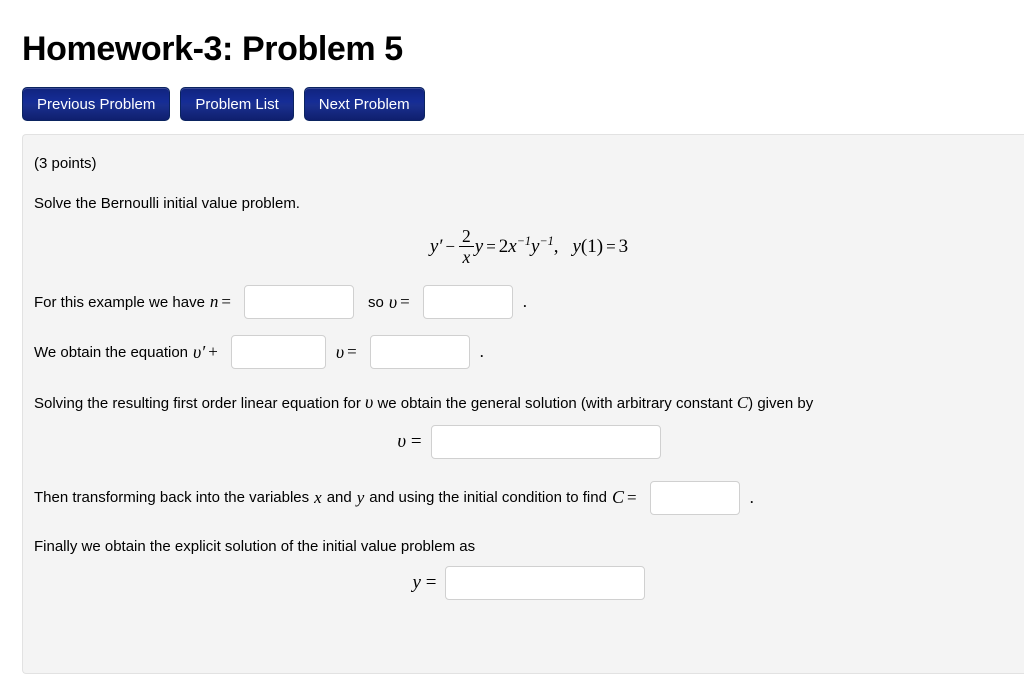 This screenshot has height=691, width=1024. What do you see at coordinates (419, 352) in the screenshot?
I see `linear-rhs-input` at bounding box center [419, 352].